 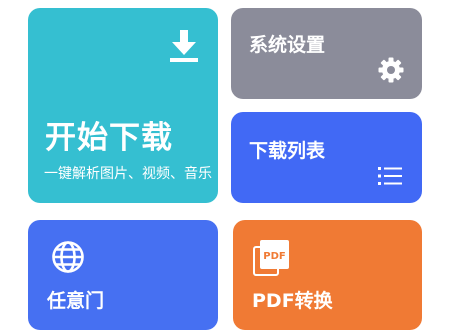 What do you see at coordinates (109, 138) in the screenshot?
I see `start-download-title: 开始下载` at bounding box center [109, 138].